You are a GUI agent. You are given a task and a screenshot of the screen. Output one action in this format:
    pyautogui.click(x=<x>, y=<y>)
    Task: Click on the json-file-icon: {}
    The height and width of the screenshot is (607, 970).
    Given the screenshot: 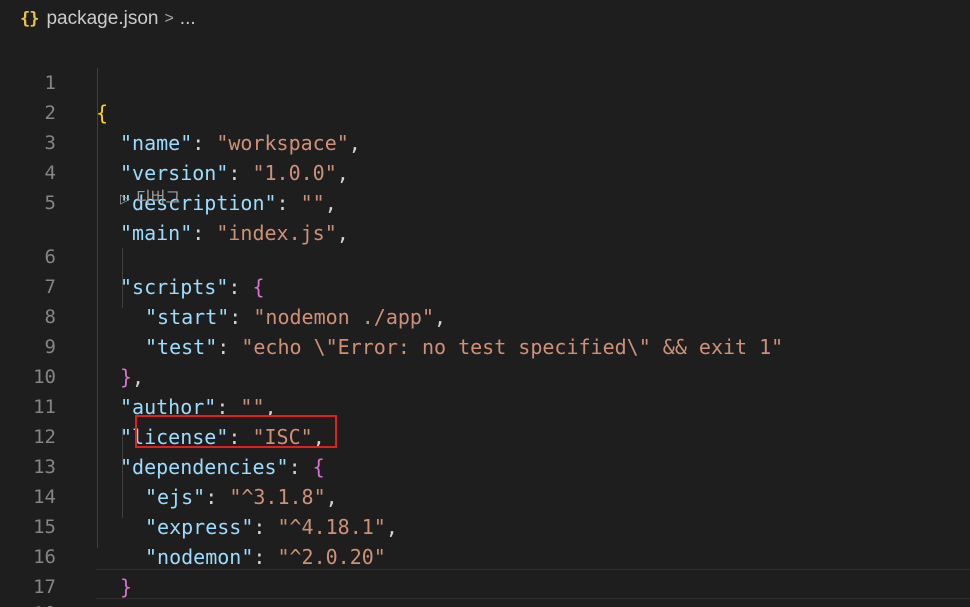 What is the action you would take?
    pyautogui.click(x=30, y=19)
    